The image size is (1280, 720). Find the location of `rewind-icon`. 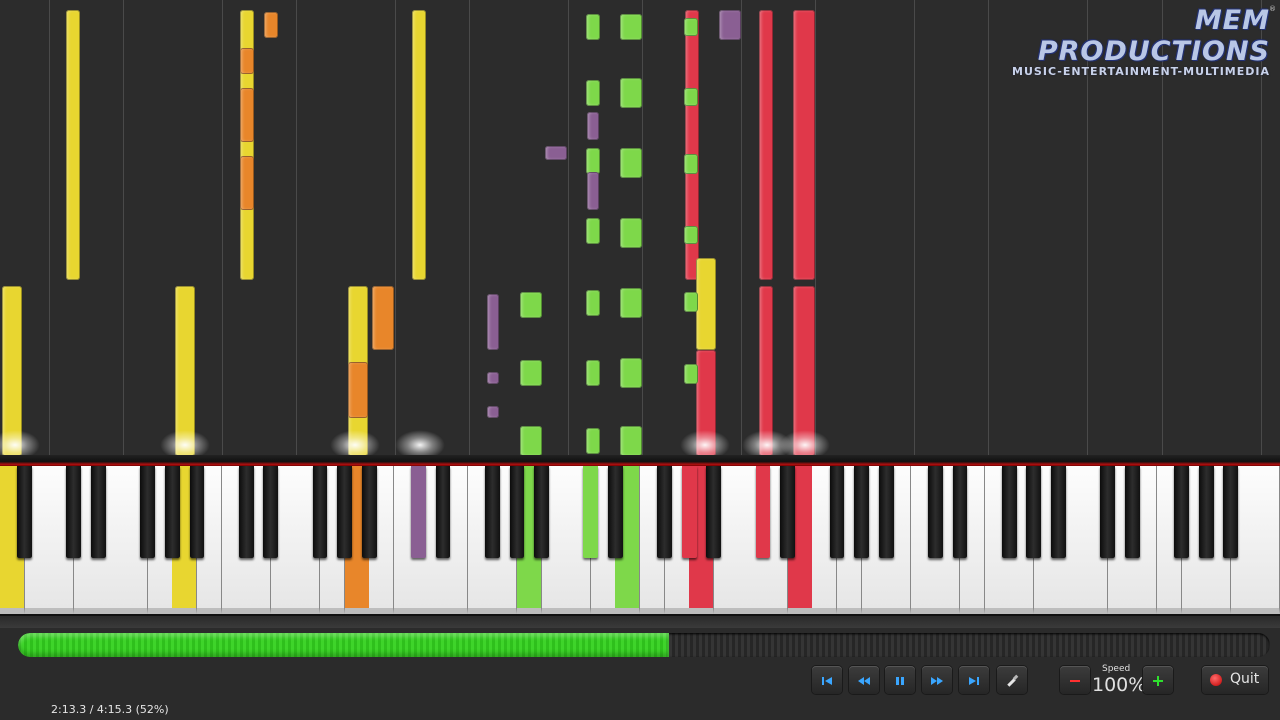

rewind-icon is located at coordinates (864, 680).